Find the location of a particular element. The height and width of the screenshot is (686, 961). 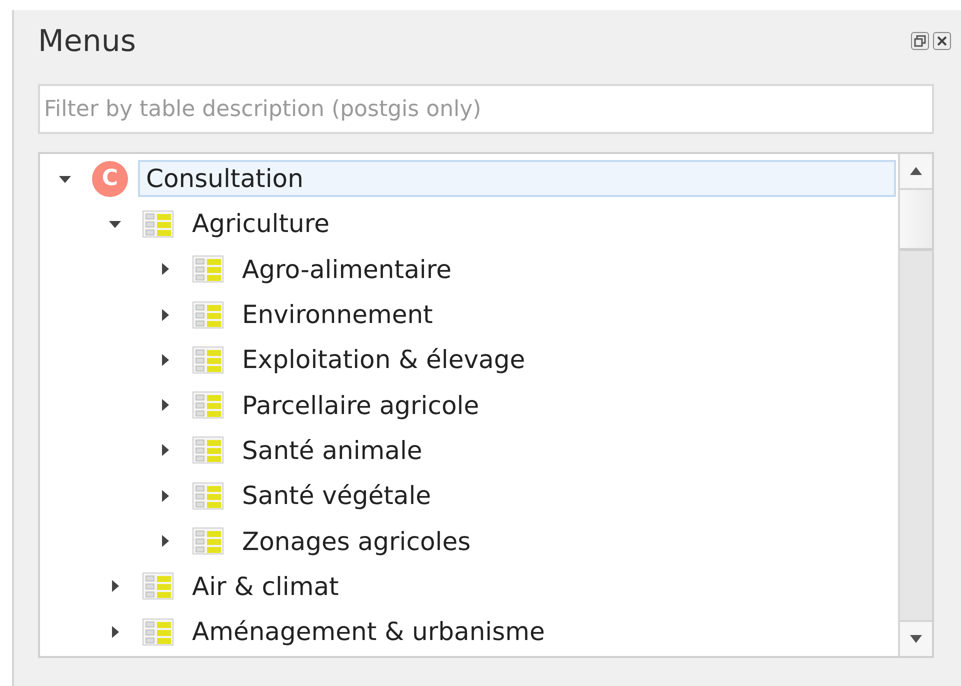

float-button is located at coordinates (920, 41).